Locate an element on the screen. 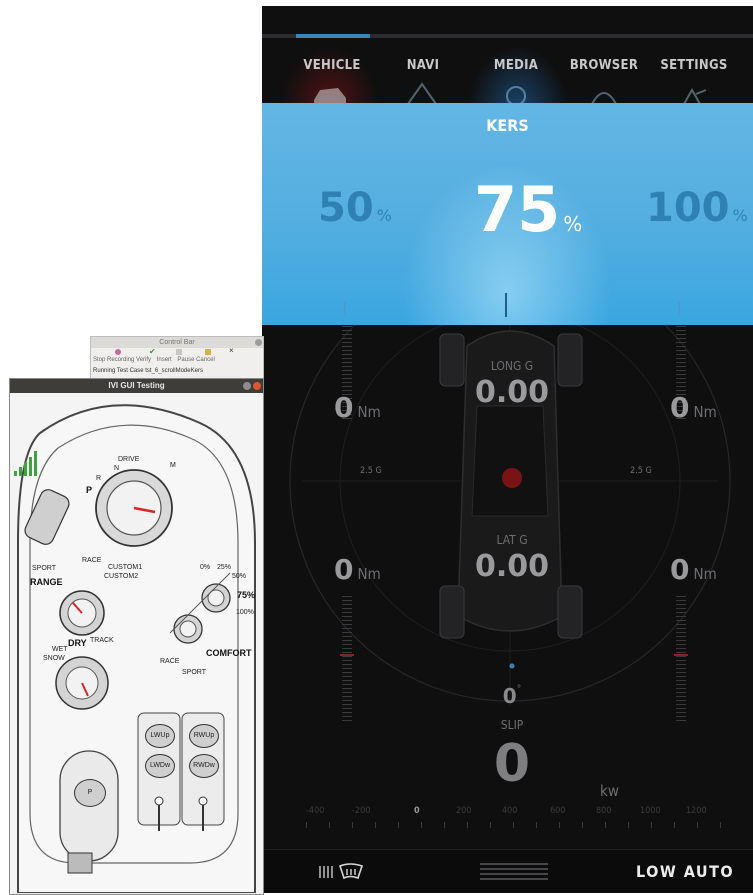  kers-option-75: 75% is located at coordinates (528, 209).